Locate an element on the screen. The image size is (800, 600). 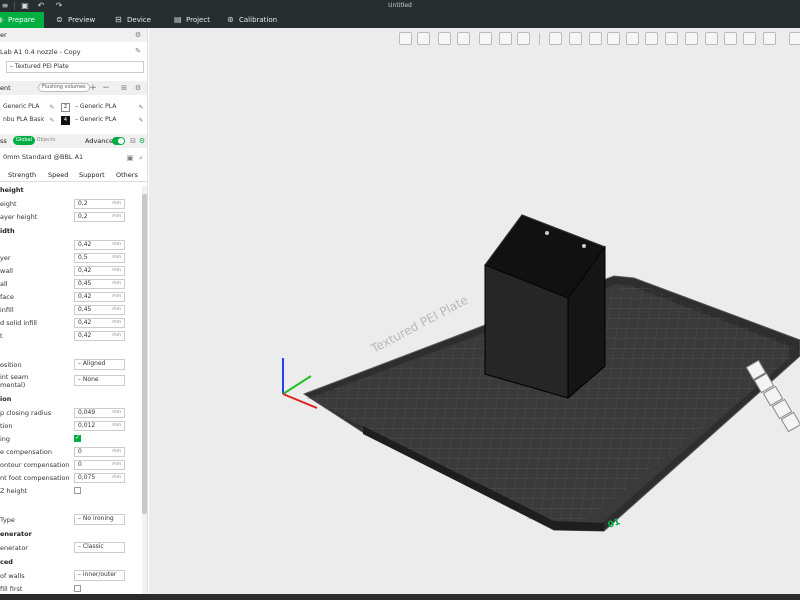
slice-gap-closing-radius-input: 0,049 mm is located at coordinates (99, 413).